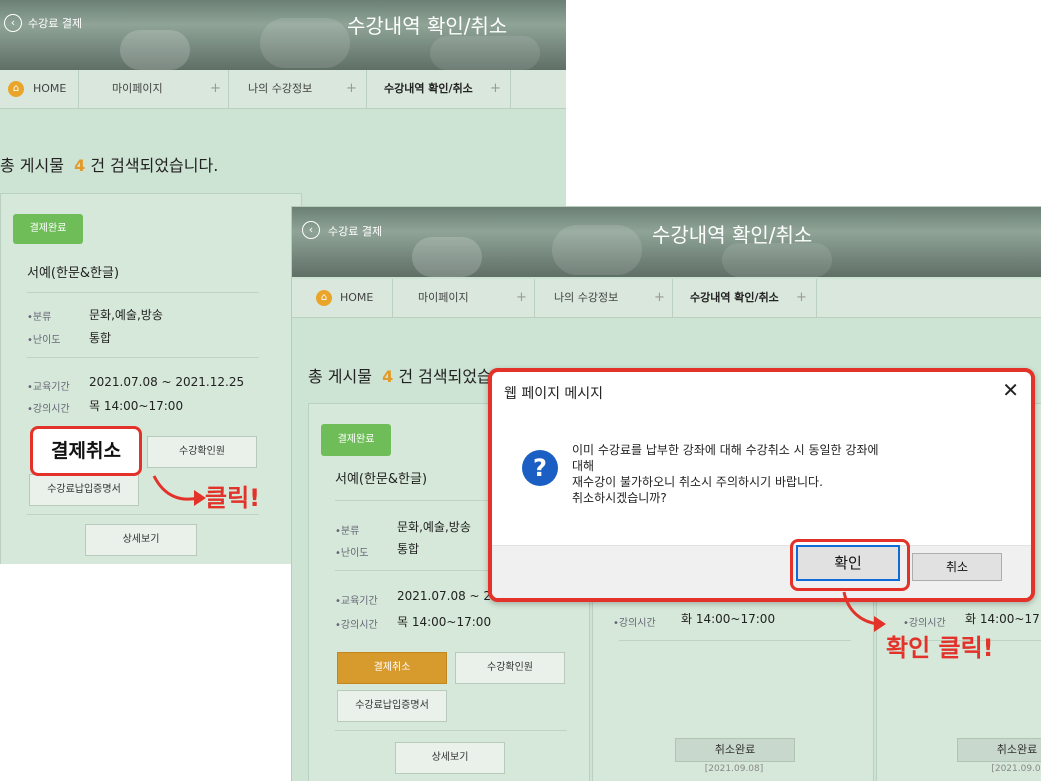 Image resolution: width=1041 pixels, height=781 pixels. Describe the element at coordinates (1016, 769) in the screenshot. I see `cancel-date: [2021.09.0` at that location.